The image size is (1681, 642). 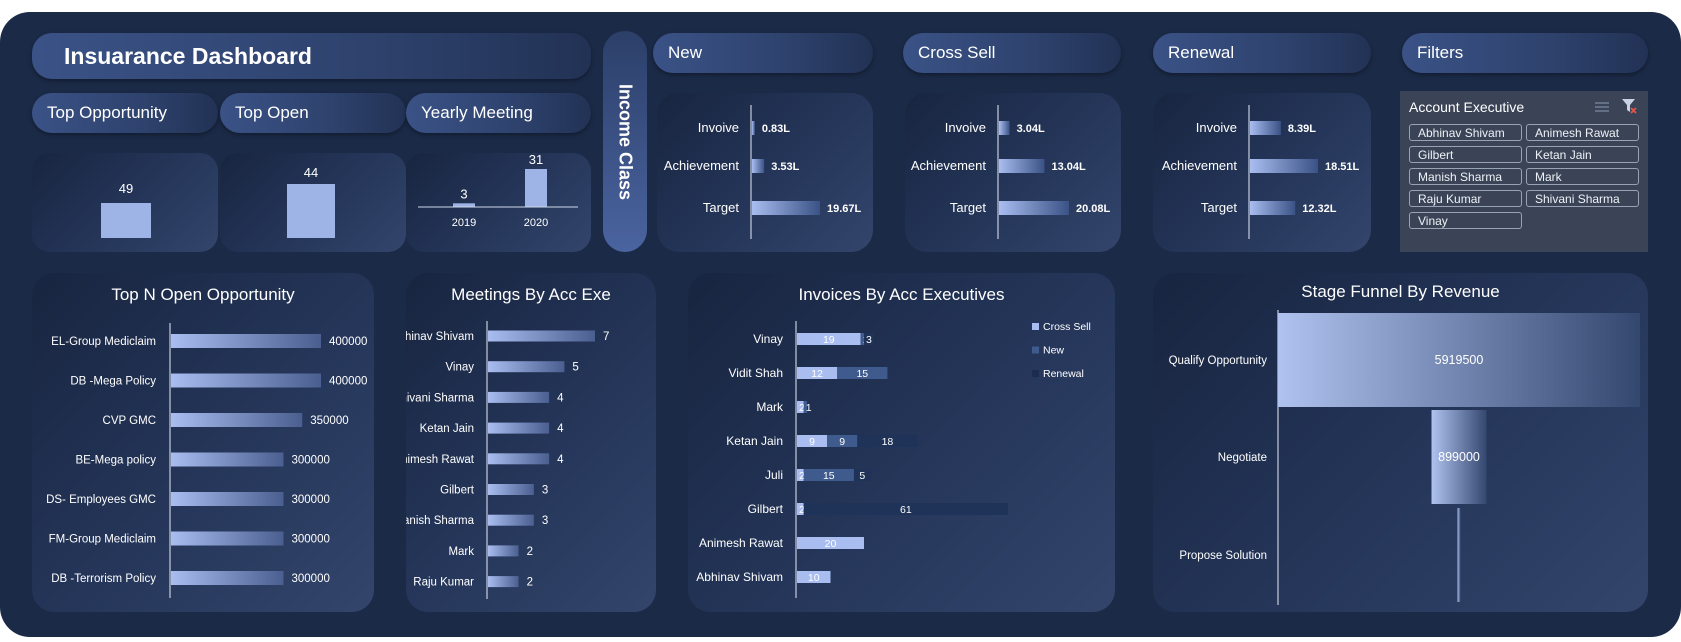 What do you see at coordinates (625, 141) in the screenshot?
I see `income-class-banner: Income Class` at bounding box center [625, 141].